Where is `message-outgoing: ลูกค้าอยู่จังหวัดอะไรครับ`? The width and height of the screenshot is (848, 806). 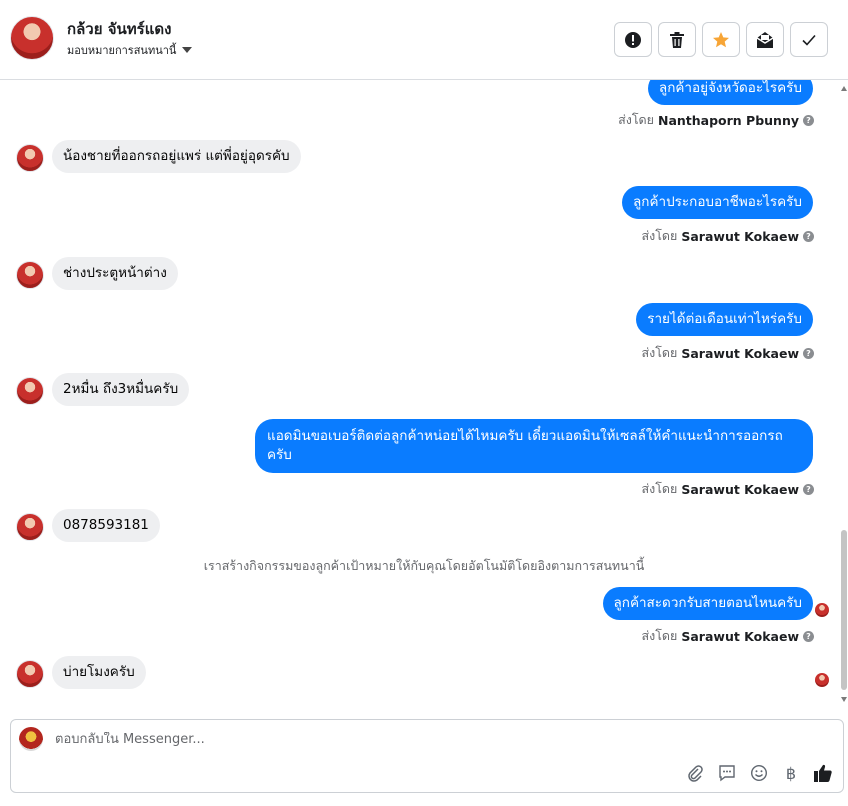 message-outgoing: ลูกค้าอยู่จังหวัดอะไรครับ is located at coordinates (730, 92).